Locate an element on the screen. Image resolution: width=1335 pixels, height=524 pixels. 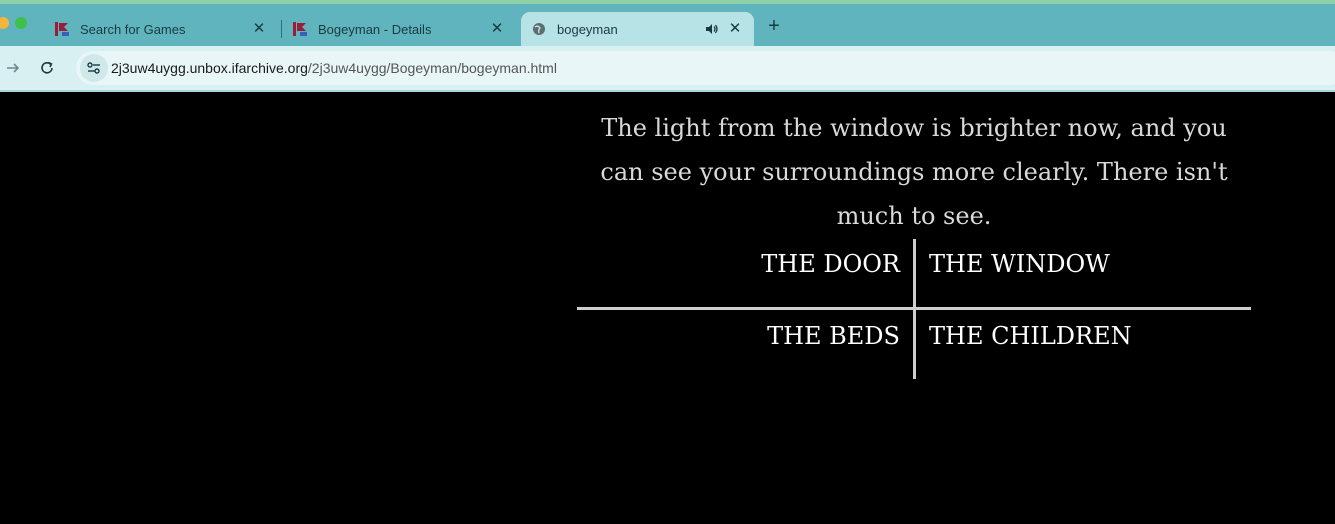
choice-the-children: THE CHILDREN is located at coordinates (1030, 336).